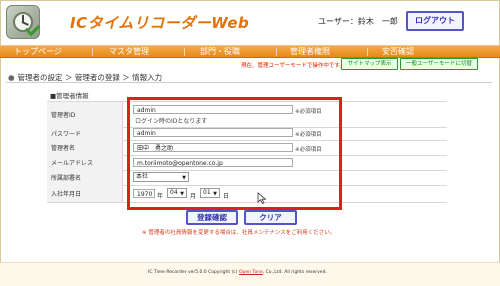  I want to click on footer-suffix: , Co.,Ltd. All rights reserved., so click(294, 272).